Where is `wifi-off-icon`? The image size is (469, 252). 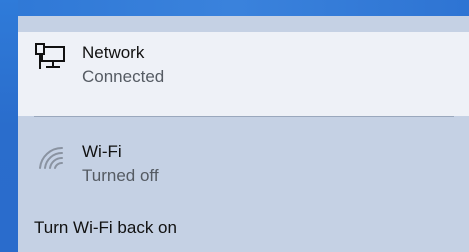
wifi-off-icon is located at coordinates (51, 157).